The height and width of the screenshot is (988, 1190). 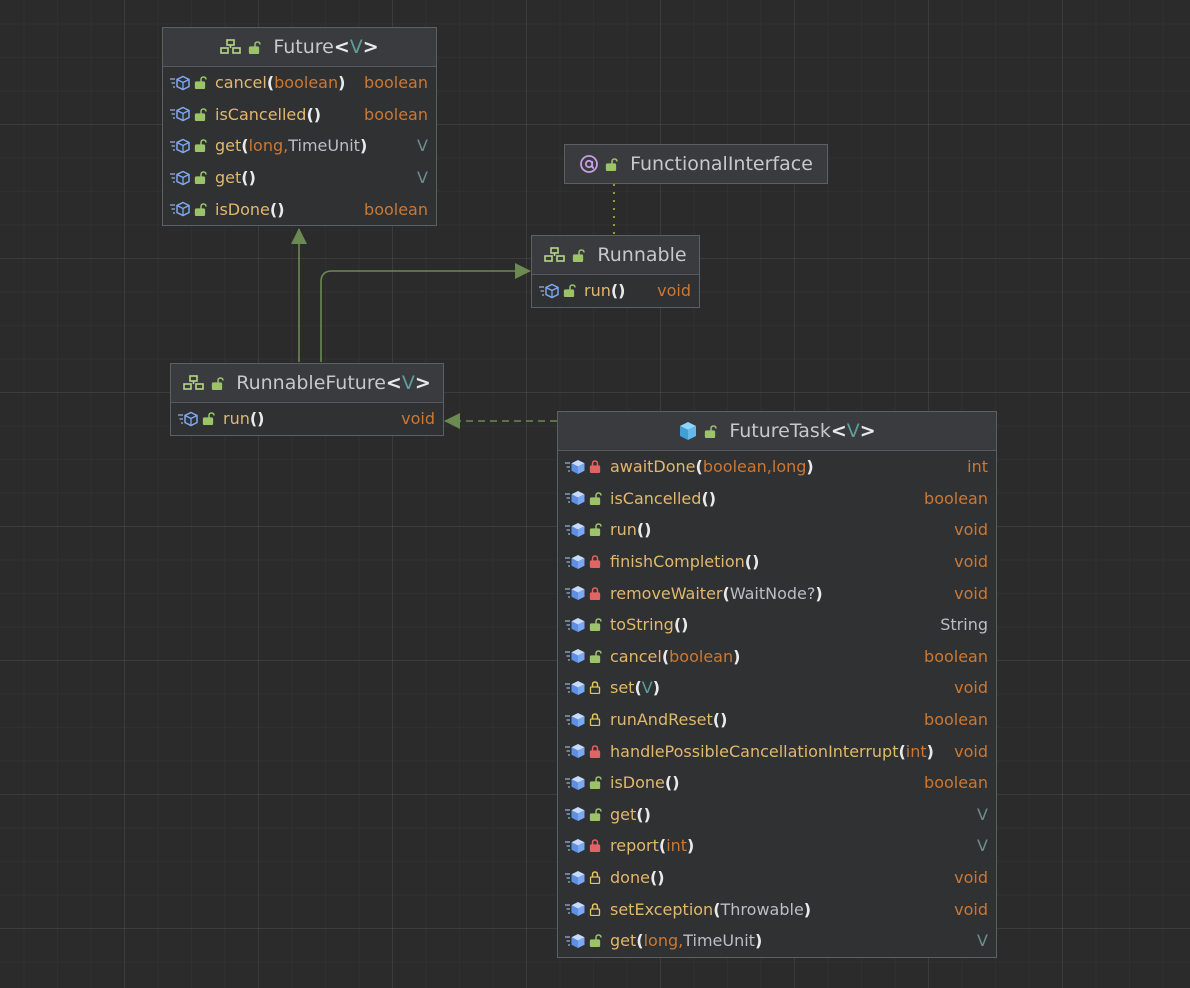 What do you see at coordinates (636, 656) in the screenshot?
I see `method-name: cancel` at bounding box center [636, 656].